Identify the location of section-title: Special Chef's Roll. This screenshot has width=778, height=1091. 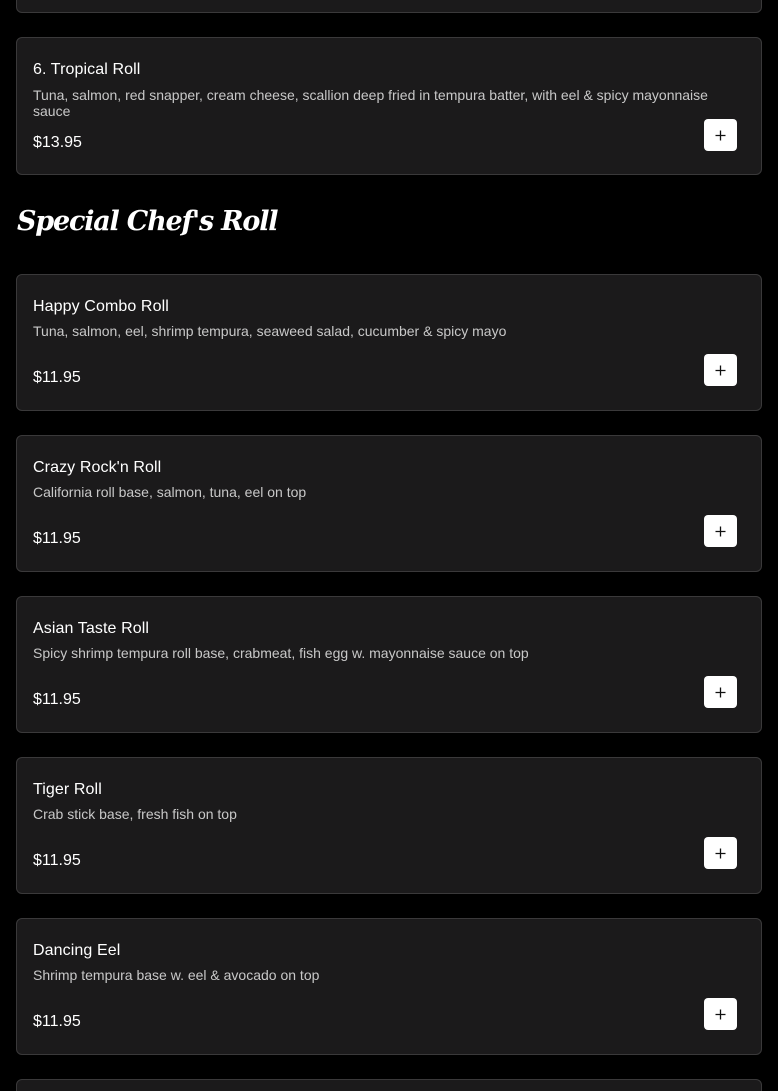
(148, 221).